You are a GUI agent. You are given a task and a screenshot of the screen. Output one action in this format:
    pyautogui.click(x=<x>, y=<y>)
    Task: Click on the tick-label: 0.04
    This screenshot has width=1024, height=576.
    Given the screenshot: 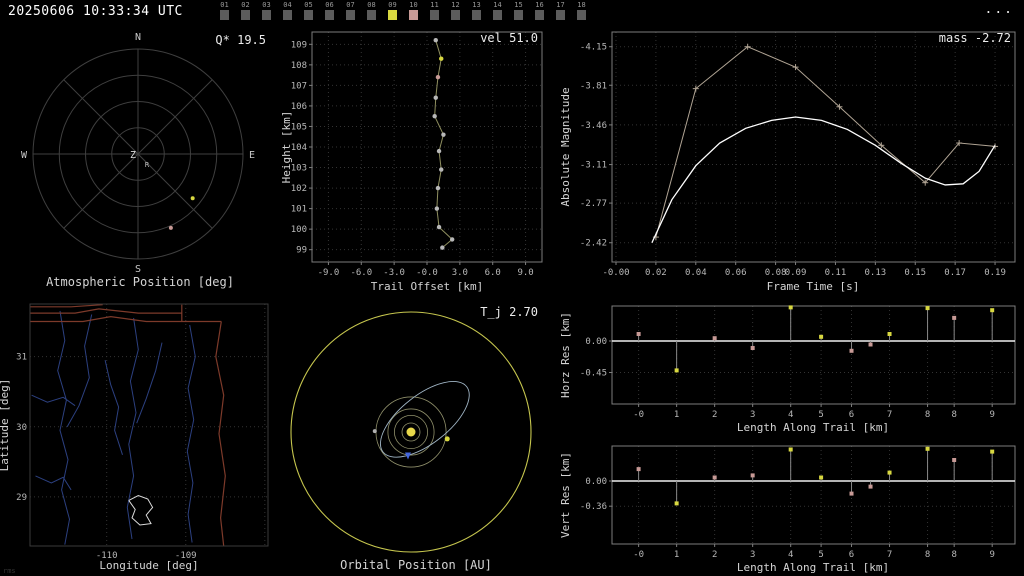 What is the action you would take?
    pyautogui.click(x=696, y=273)
    